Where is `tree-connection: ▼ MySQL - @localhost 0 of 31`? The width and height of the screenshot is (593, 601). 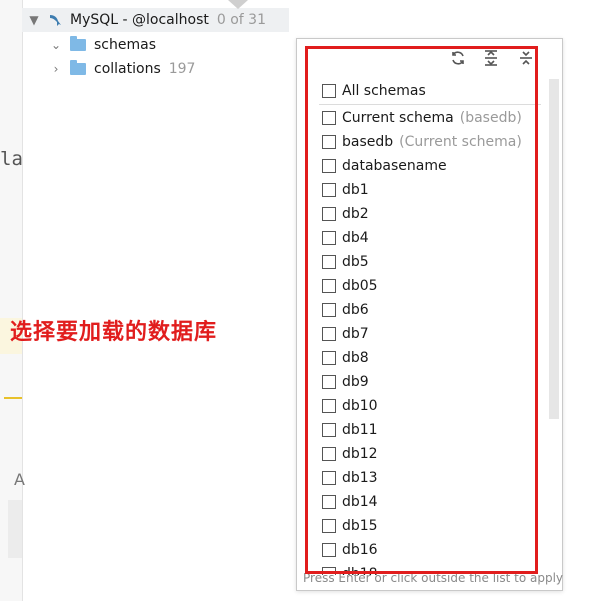 tree-connection: ▼ MySQL - @localhost 0 of 31 is located at coordinates (146, 20).